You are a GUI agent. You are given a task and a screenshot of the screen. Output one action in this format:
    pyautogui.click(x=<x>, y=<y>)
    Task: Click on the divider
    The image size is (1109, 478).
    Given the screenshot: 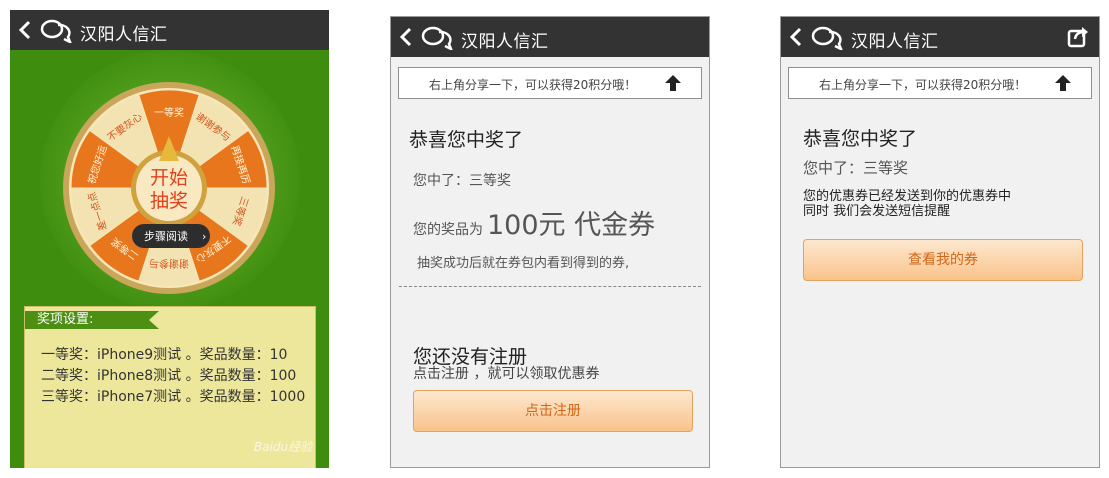 What is the action you would take?
    pyautogui.click(x=550, y=286)
    